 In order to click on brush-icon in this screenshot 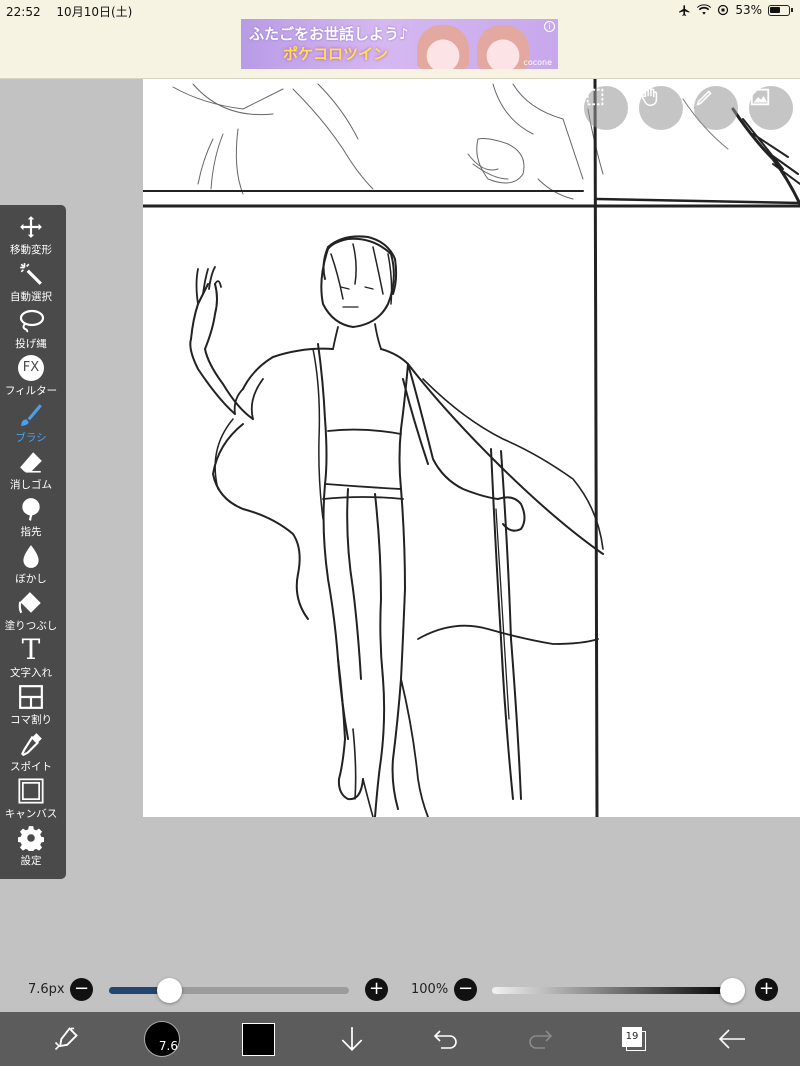, I will do `click(31, 415)`.